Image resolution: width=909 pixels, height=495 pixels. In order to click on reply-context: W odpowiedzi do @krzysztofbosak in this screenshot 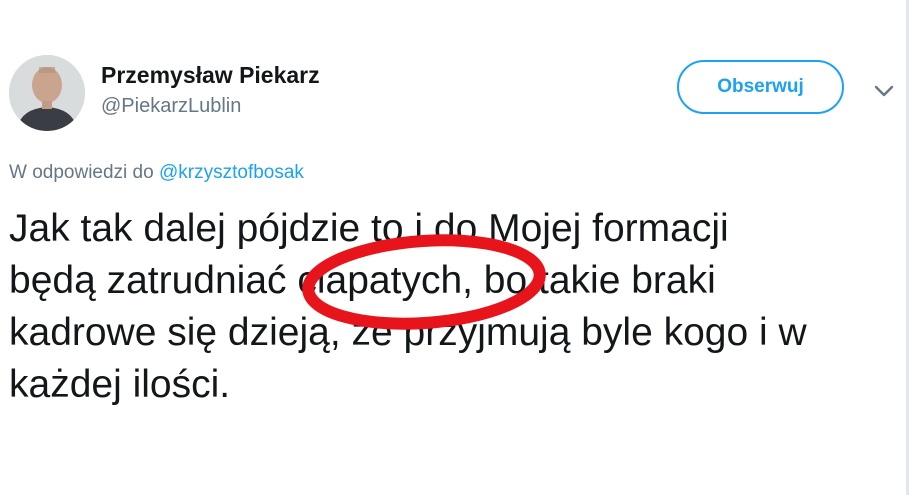, I will do `click(156, 173)`.